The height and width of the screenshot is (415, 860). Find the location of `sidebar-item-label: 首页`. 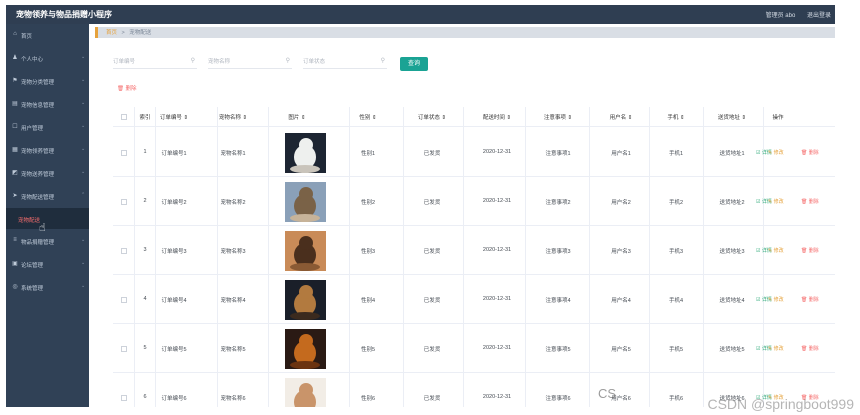

sidebar-item-label: 首页 is located at coordinates (27, 37).